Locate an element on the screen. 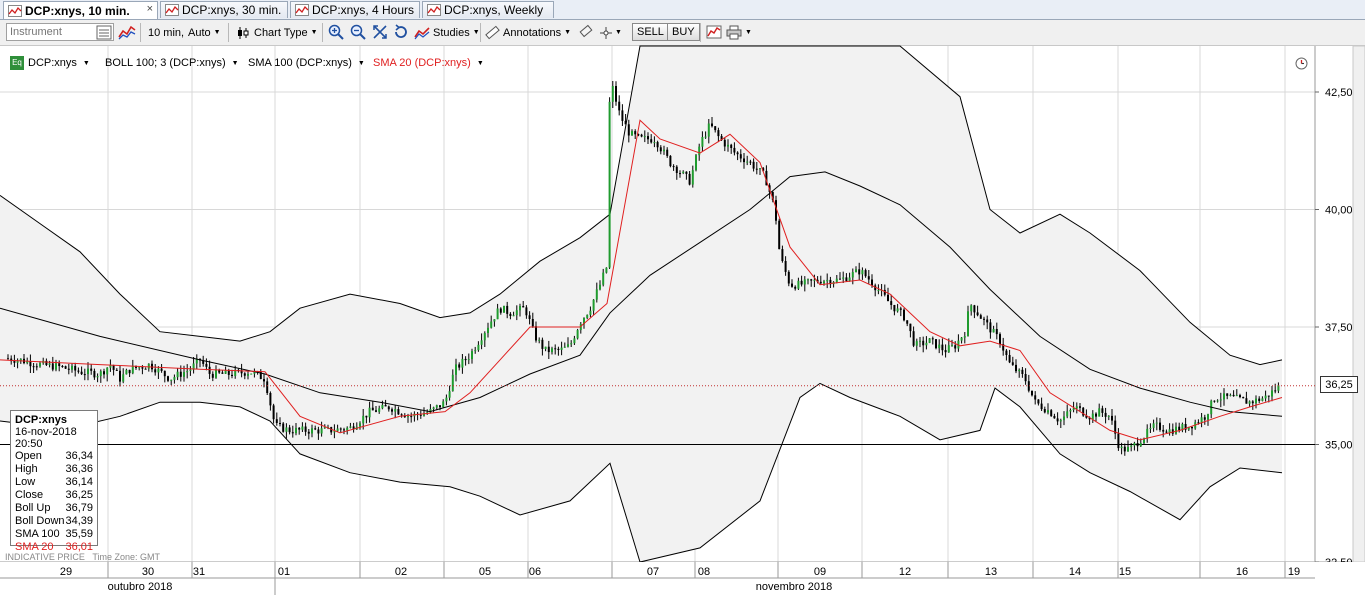  last-price-tag: 36,25 is located at coordinates (1339, 384).